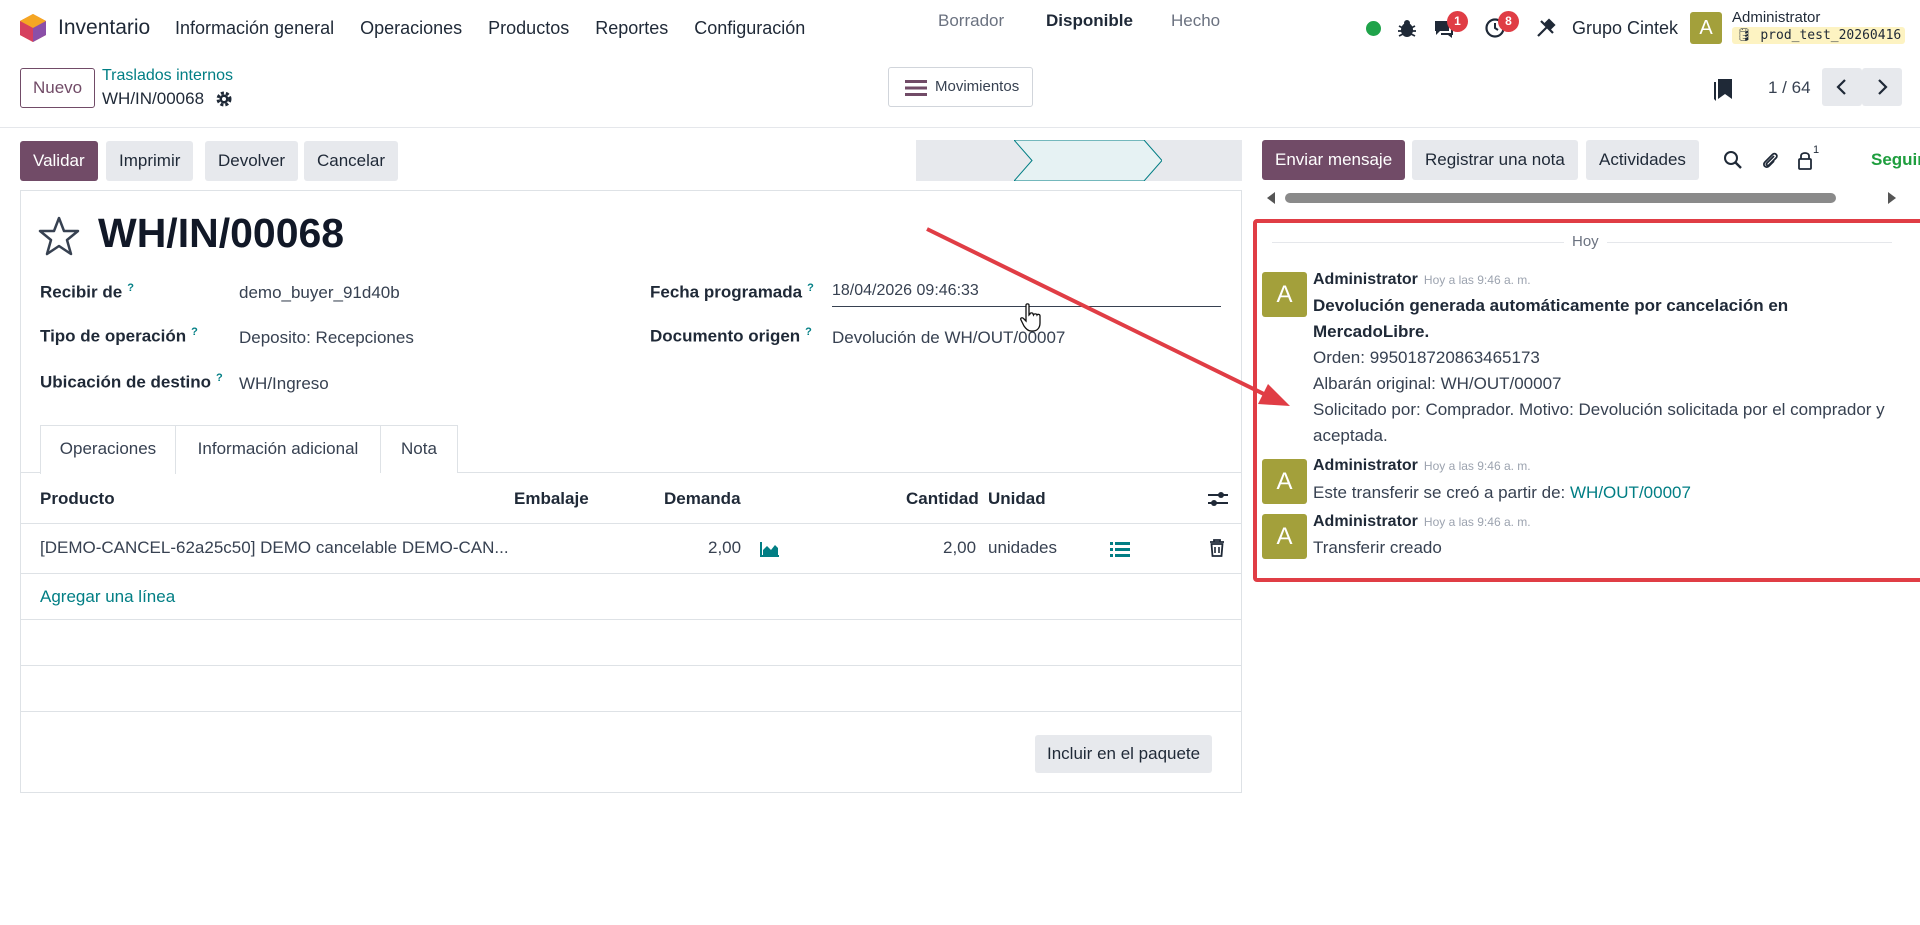 This screenshot has width=1920, height=925. I want to click on cancel-button: Cancelar, so click(351, 161).